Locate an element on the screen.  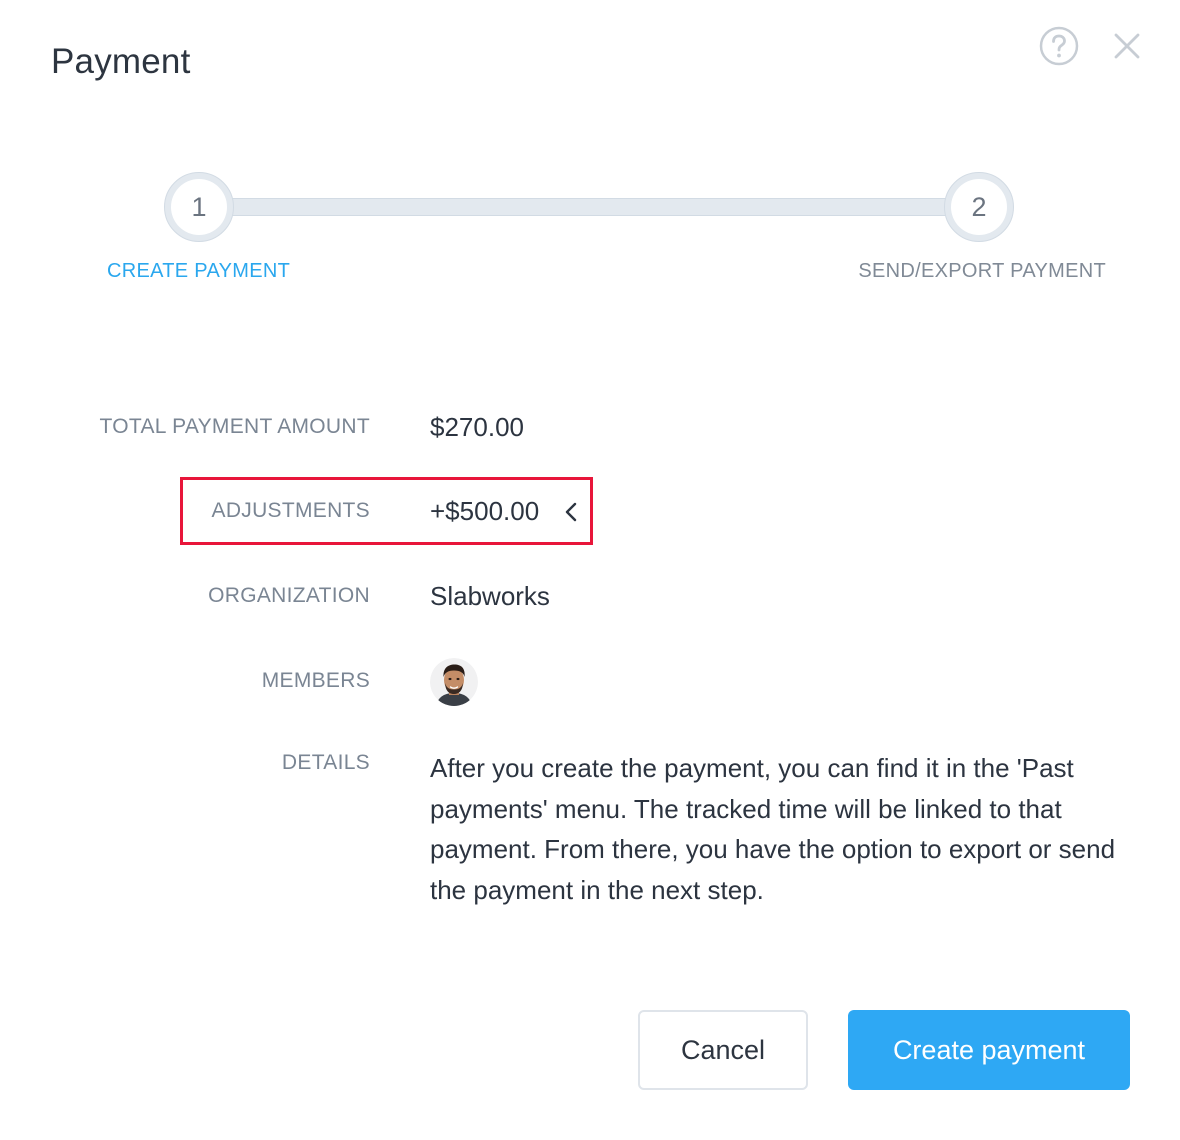
step-2-circle: 2 is located at coordinates (979, 207).